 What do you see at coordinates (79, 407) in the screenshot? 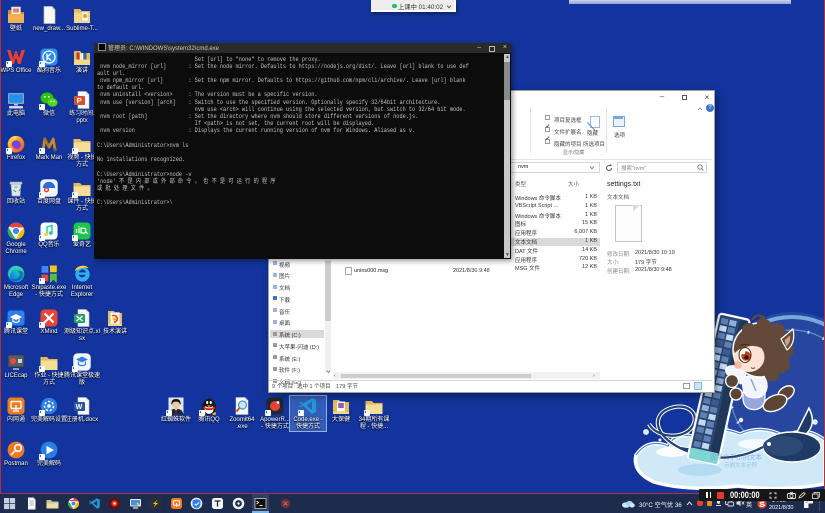
I see `svg-text: W` at bounding box center [79, 407].